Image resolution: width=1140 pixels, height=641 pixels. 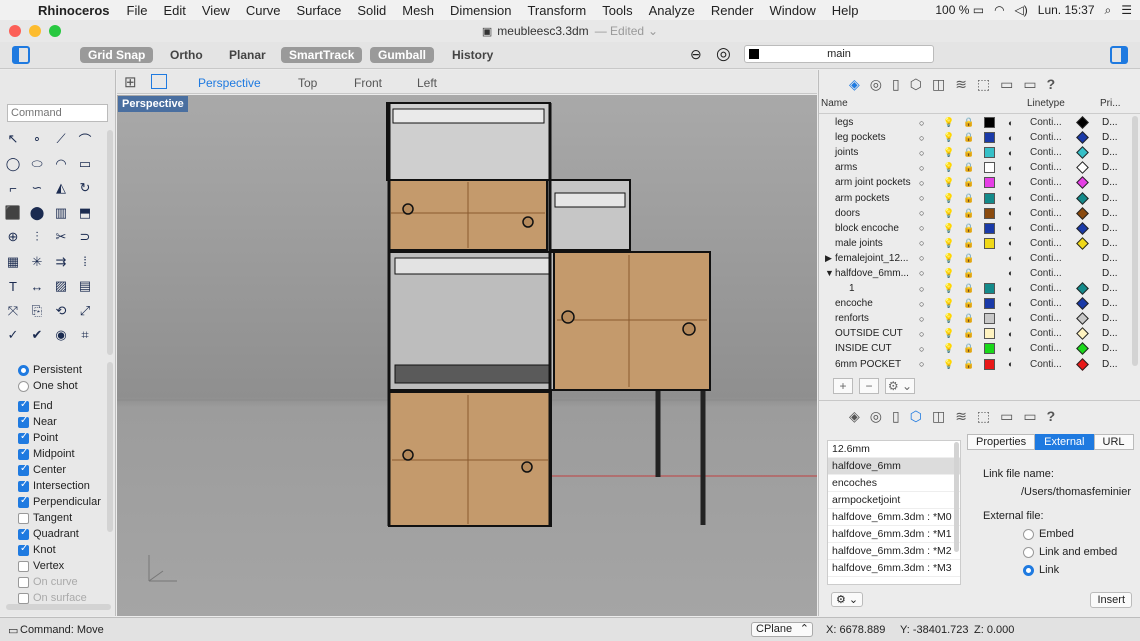 What do you see at coordinates (85, 188) in the screenshot?
I see `revolve-icon: ↻` at bounding box center [85, 188].